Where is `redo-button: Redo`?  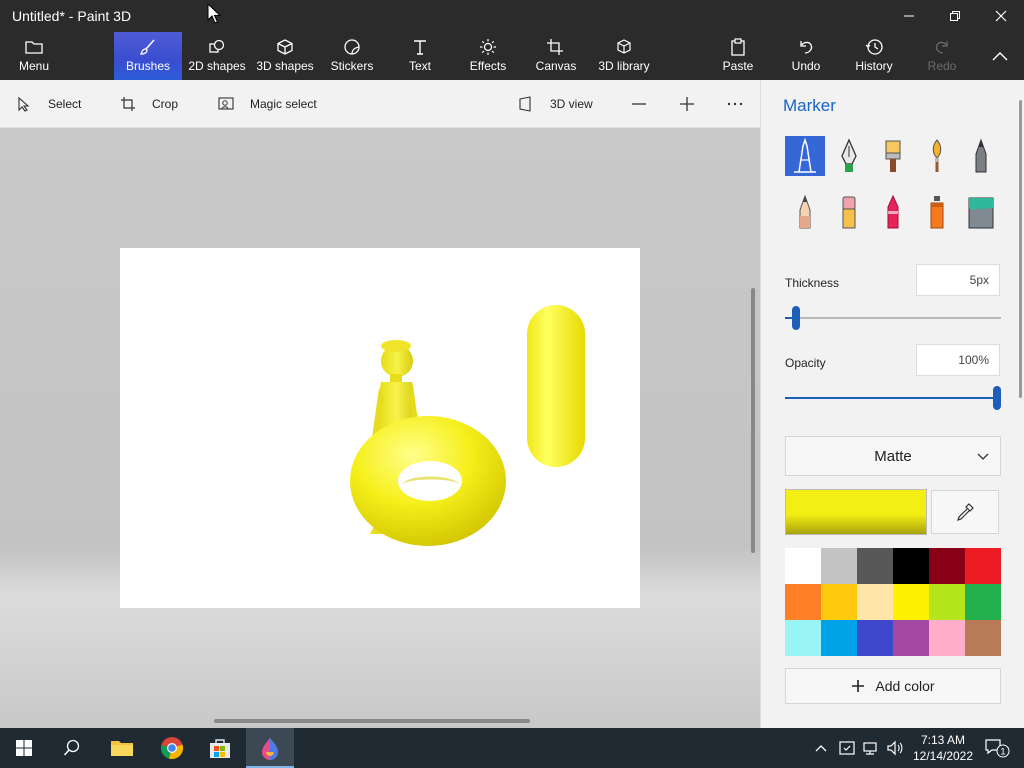 redo-button: Redo is located at coordinates (942, 56).